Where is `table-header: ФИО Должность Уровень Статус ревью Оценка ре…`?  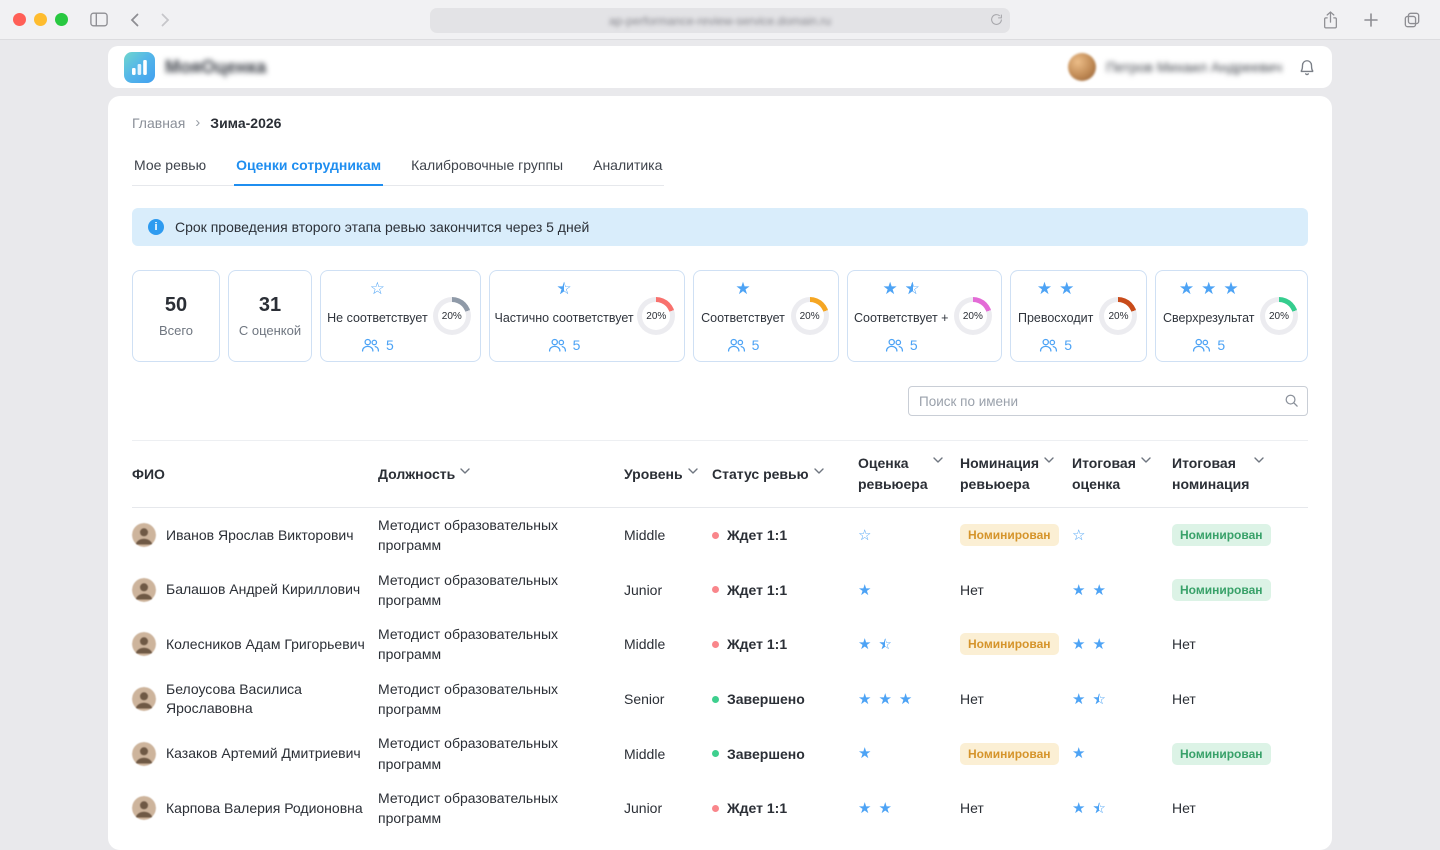
table-header: ФИО Должность Уровень Статус ревью Оценка ре… is located at coordinates (720, 474).